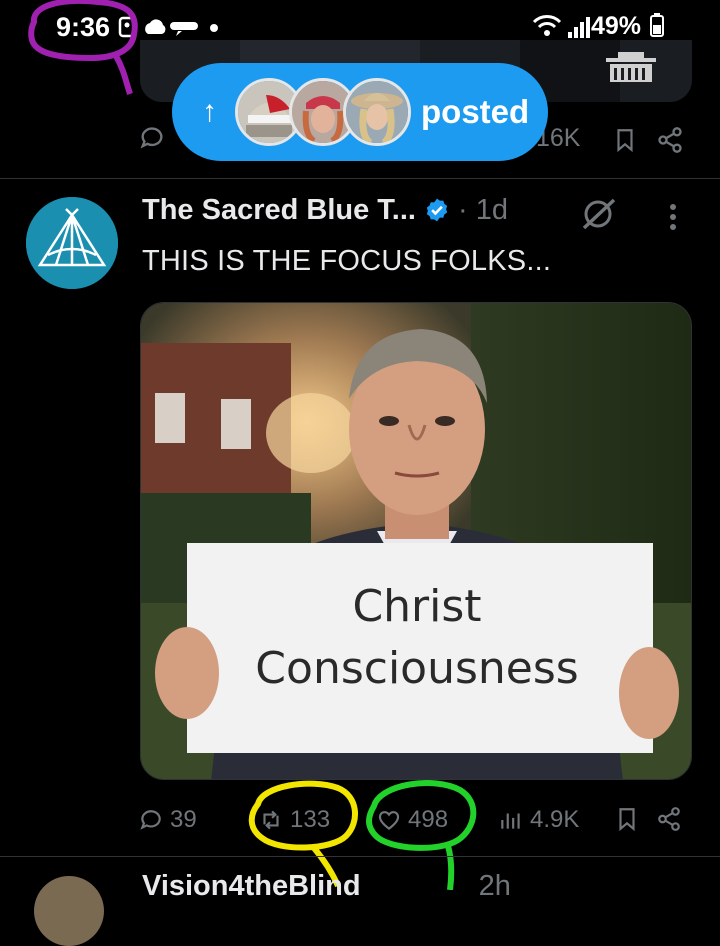 This screenshot has height=946, width=720. Describe the element at coordinates (657, 25) in the screenshot. I see `battery-icon` at that location.